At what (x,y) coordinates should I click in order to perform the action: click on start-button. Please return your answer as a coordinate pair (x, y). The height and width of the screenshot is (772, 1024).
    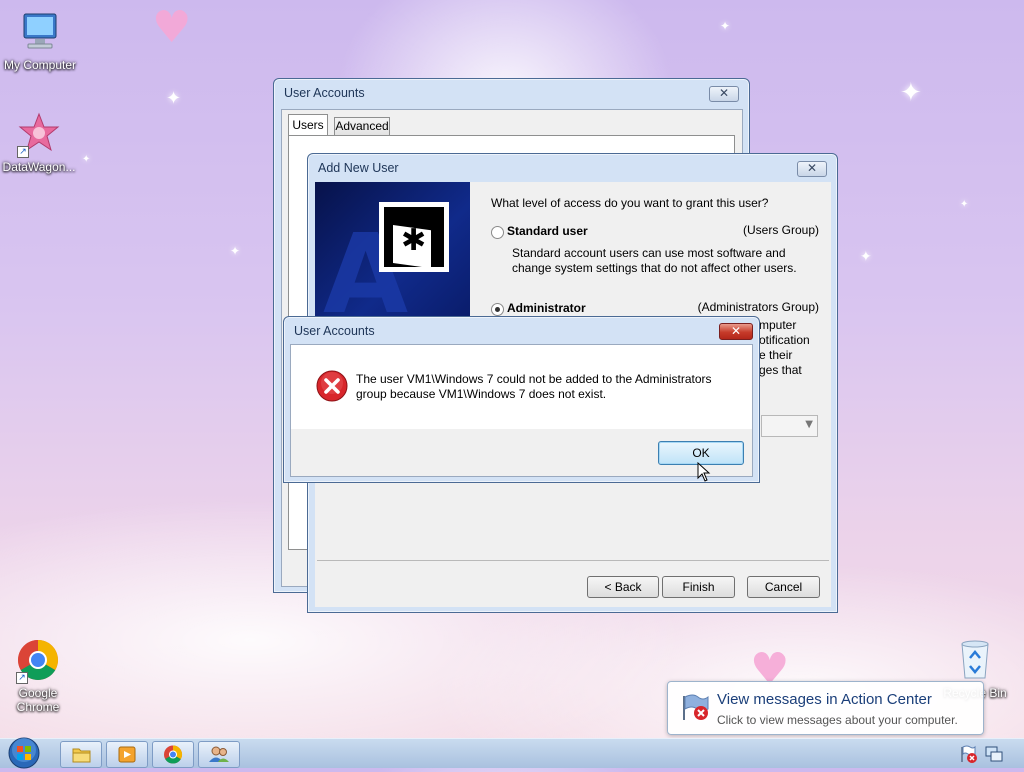
    Looking at the image, I should click on (24, 752).